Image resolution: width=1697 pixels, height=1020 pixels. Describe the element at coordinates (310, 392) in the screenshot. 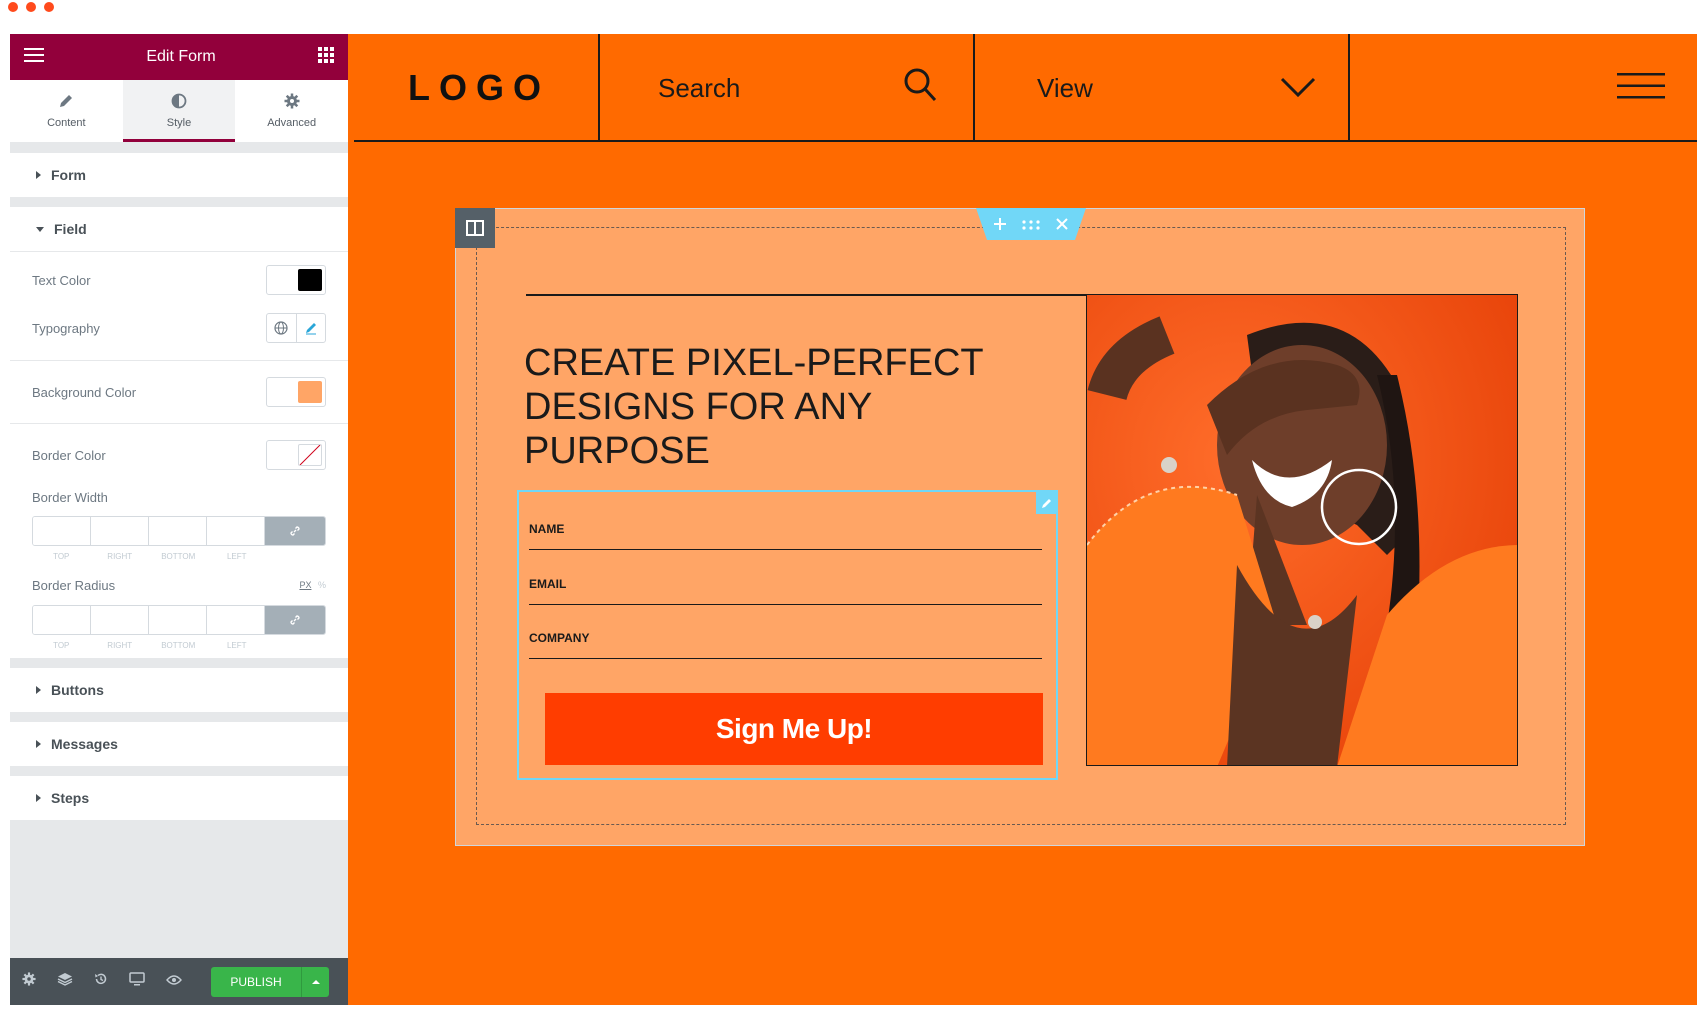

I see `background-color-swatch` at that location.